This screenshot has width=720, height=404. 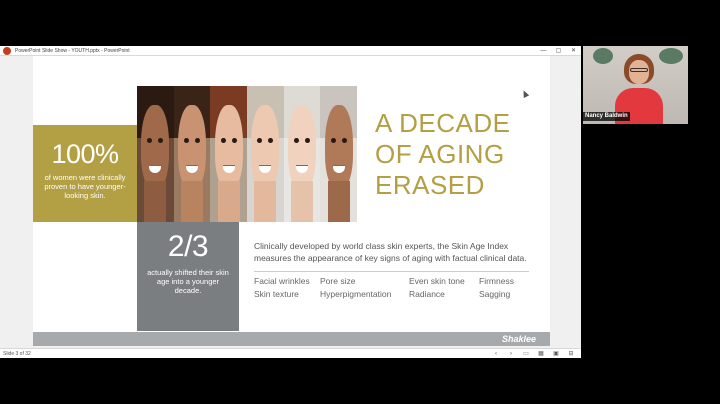 What do you see at coordinates (440, 154) in the screenshot?
I see `headline-line: OF AGING` at bounding box center [440, 154].